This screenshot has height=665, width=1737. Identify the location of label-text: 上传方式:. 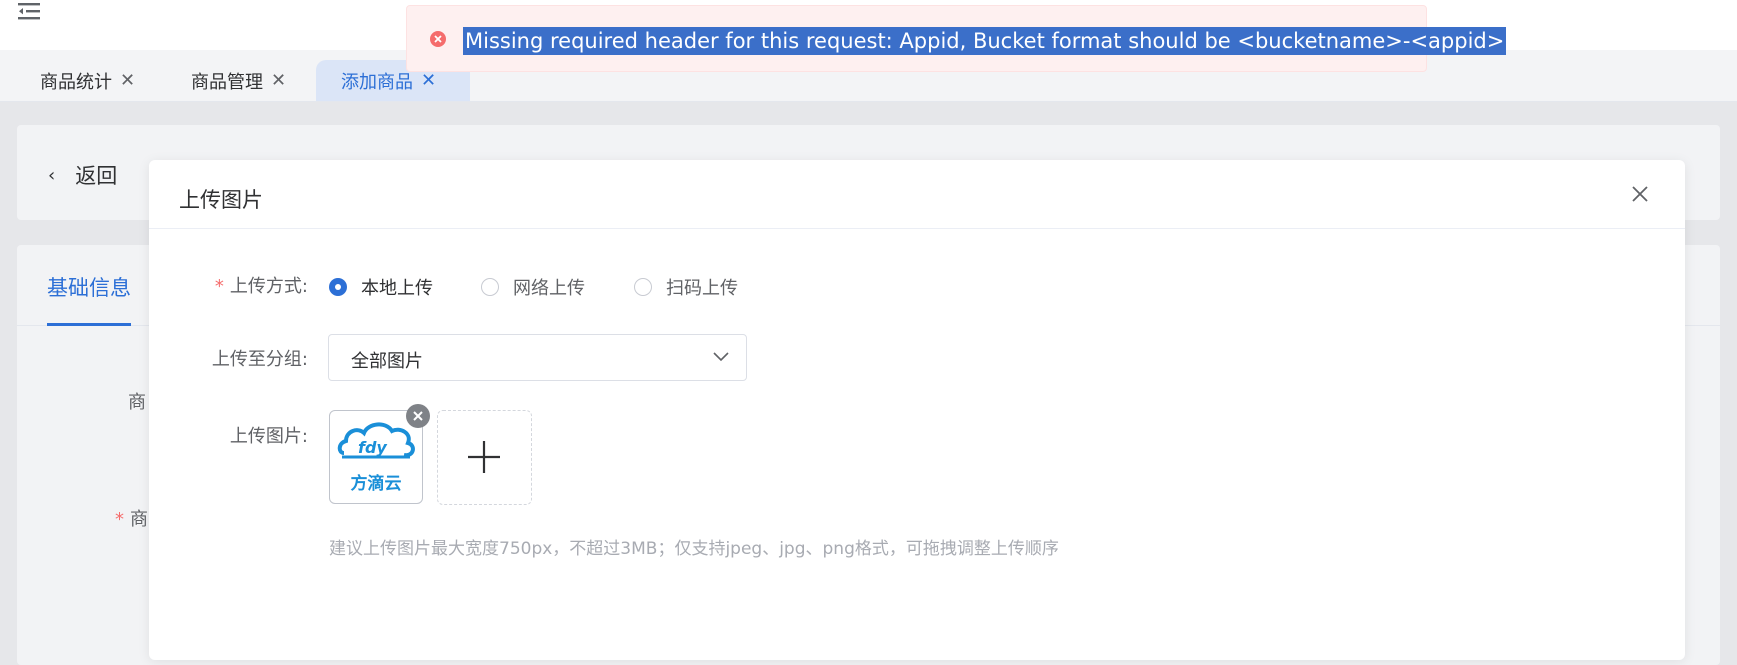
(268, 286).